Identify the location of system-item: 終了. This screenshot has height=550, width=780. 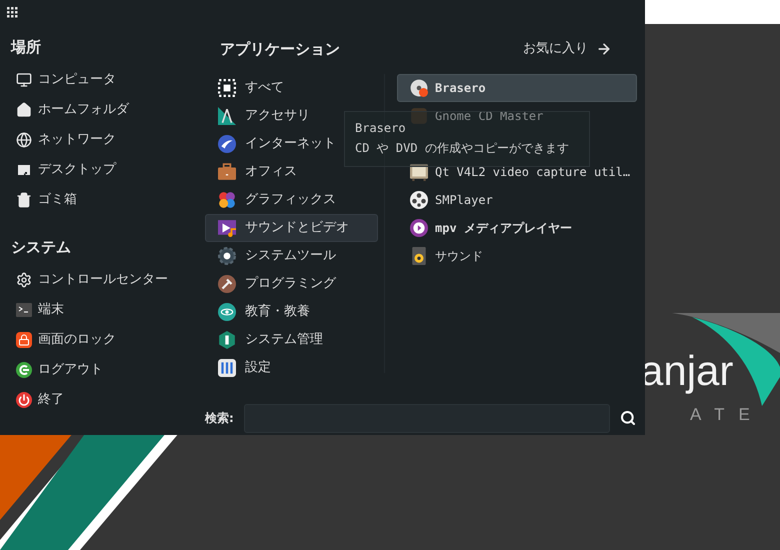
(41, 400).